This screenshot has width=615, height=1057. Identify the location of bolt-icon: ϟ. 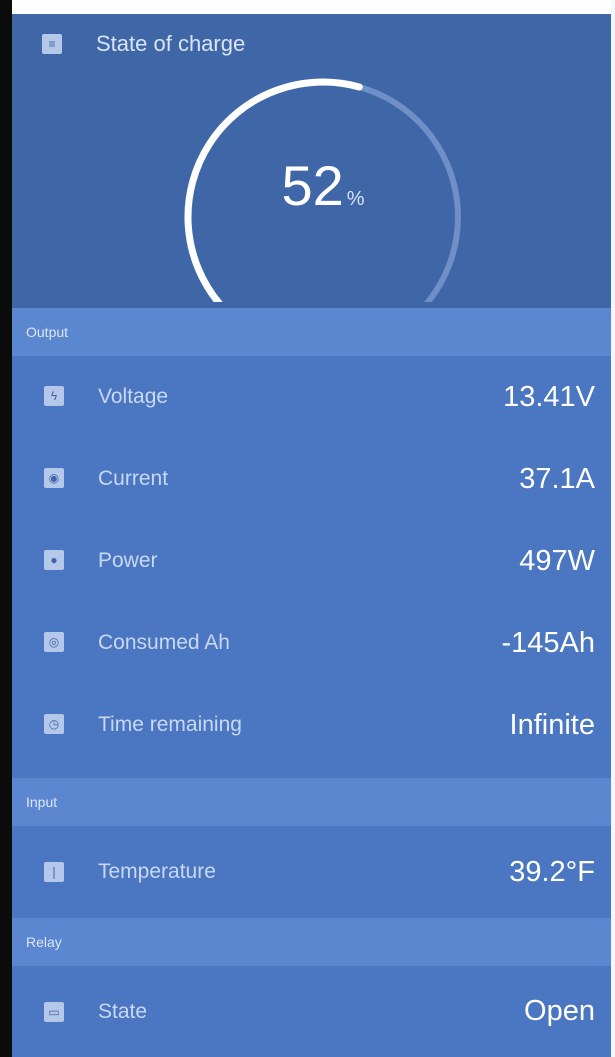
(54, 396).